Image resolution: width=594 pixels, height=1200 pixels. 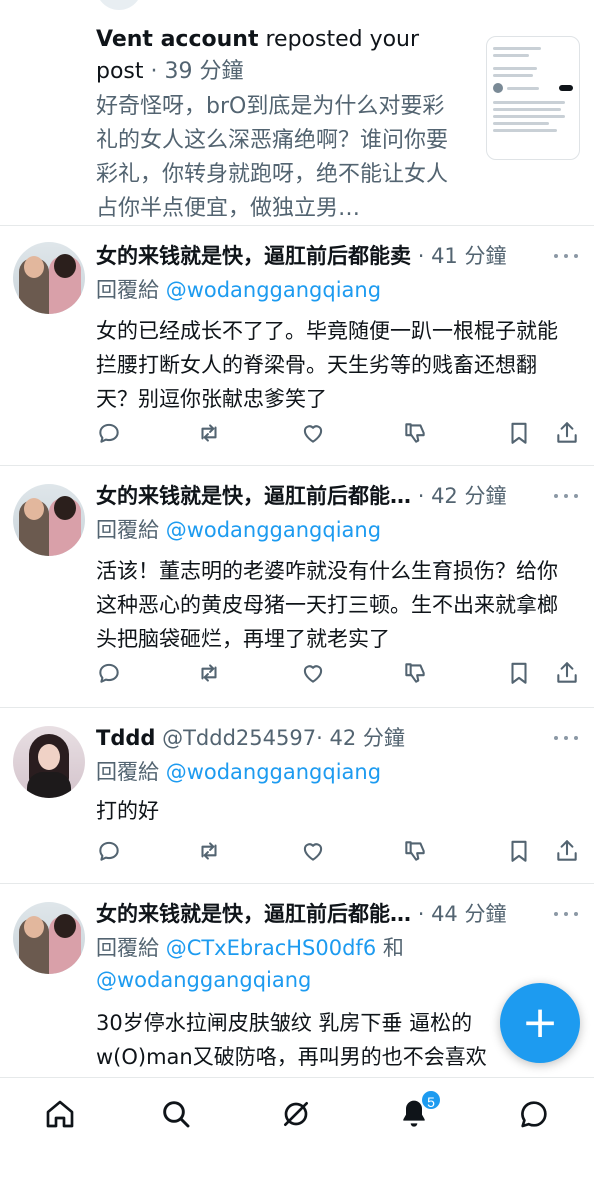 I want to click on display-name: Tddd, so click(x=125, y=738).